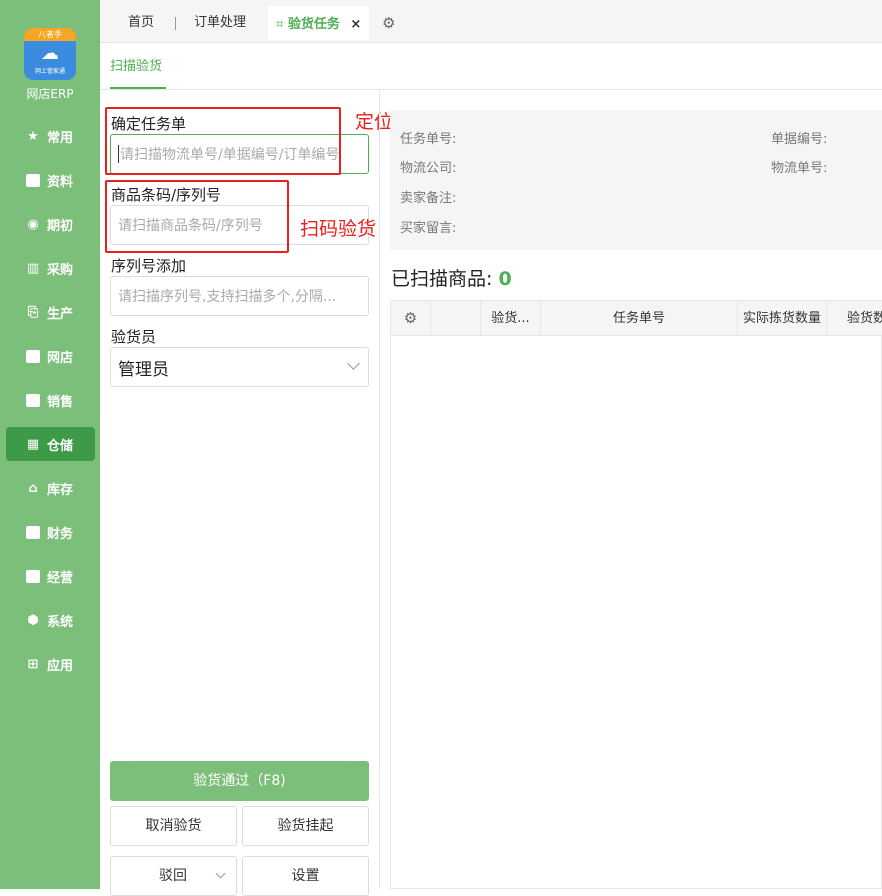 This screenshot has height=896, width=882. Describe the element at coordinates (355, 24) in the screenshot. I see `close-icon: ×` at that location.